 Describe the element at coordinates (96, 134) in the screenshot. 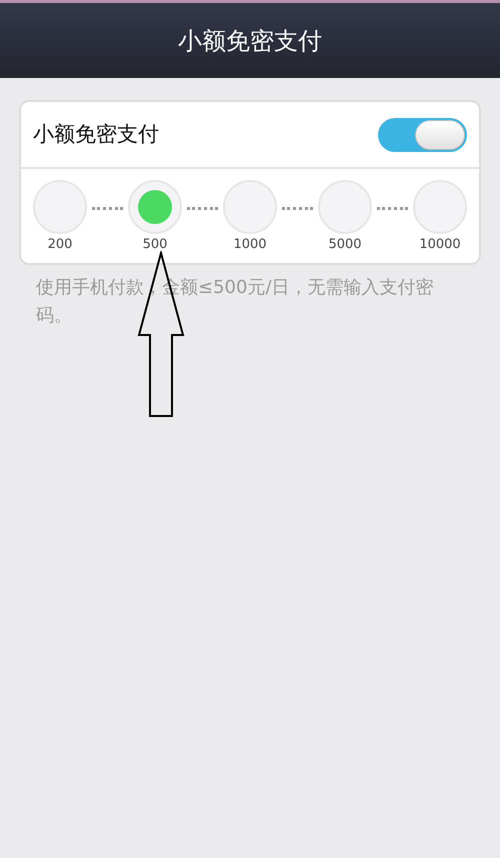

I see `setting-label: 小额免密支付` at that location.